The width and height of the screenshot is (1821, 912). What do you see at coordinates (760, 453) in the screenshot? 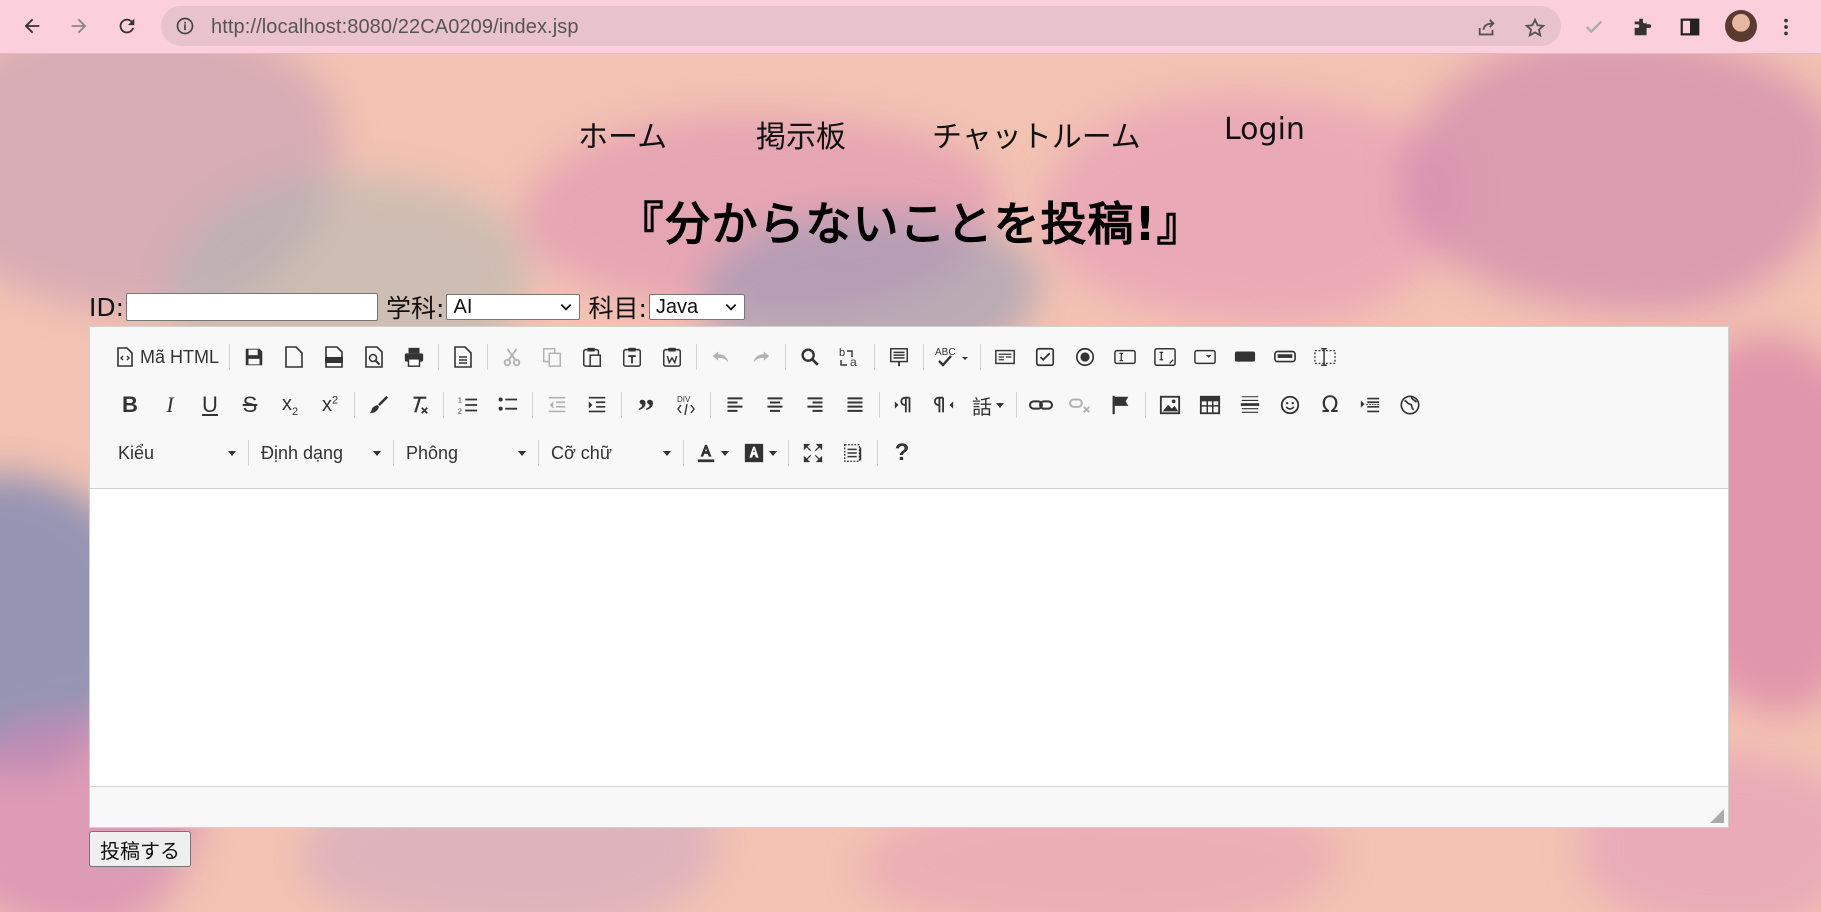
I see `background-color-button` at bounding box center [760, 453].